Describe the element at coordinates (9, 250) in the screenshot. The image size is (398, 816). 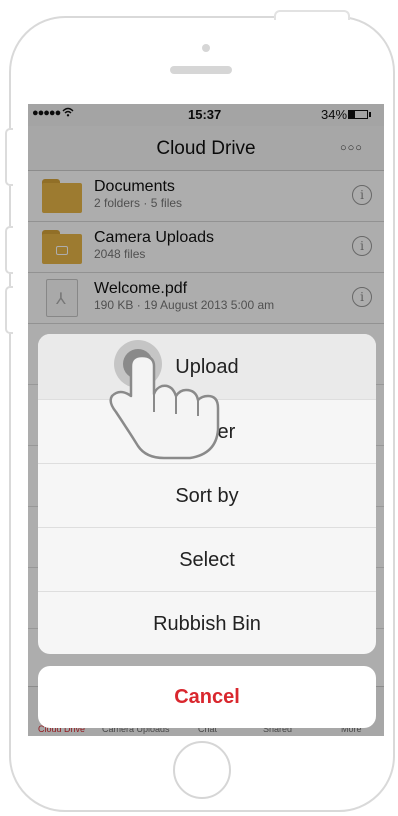
I see `volume-up-button` at that location.